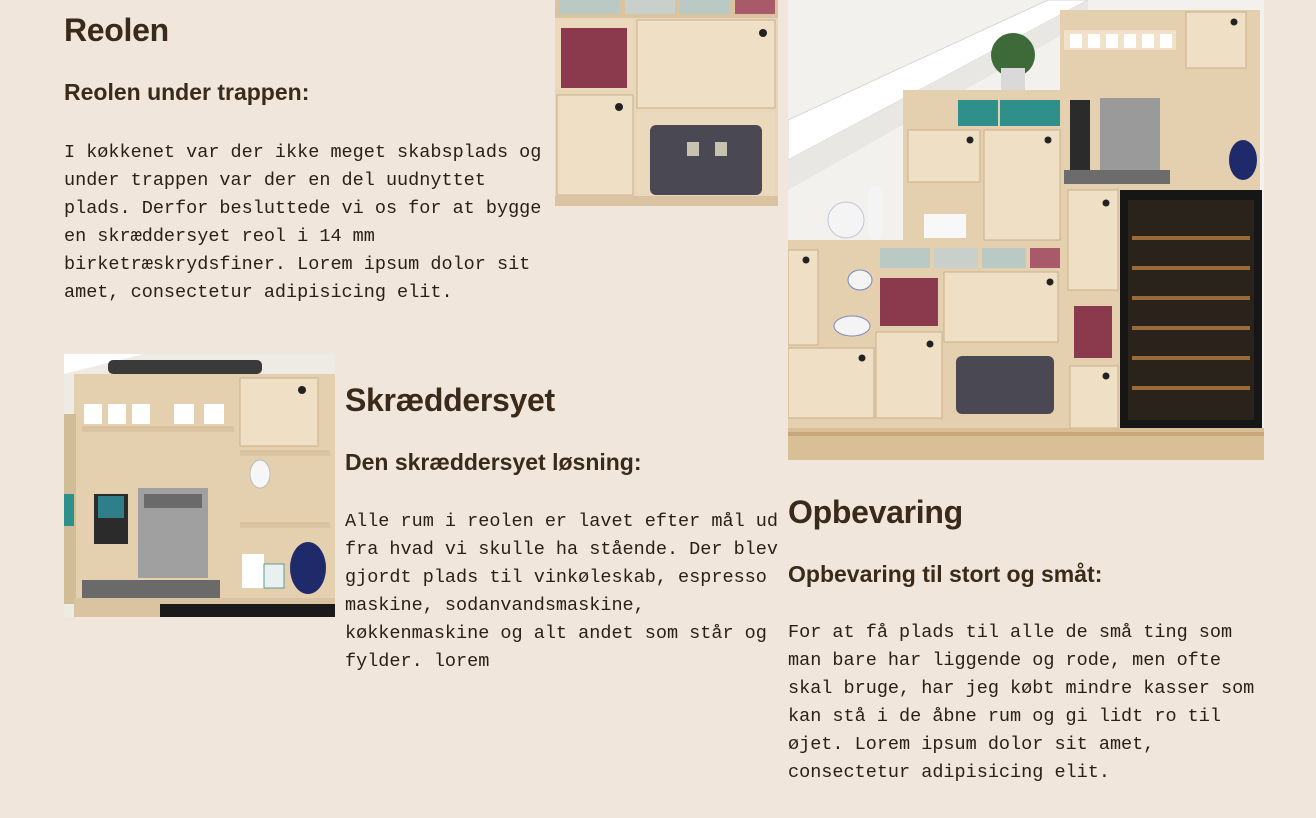 The image size is (1316, 818). What do you see at coordinates (945, 574) in the screenshot?
I see `section-subtitle-opbevaring: Opbevaring til stort og småt:` at bounding box center [945, 574].